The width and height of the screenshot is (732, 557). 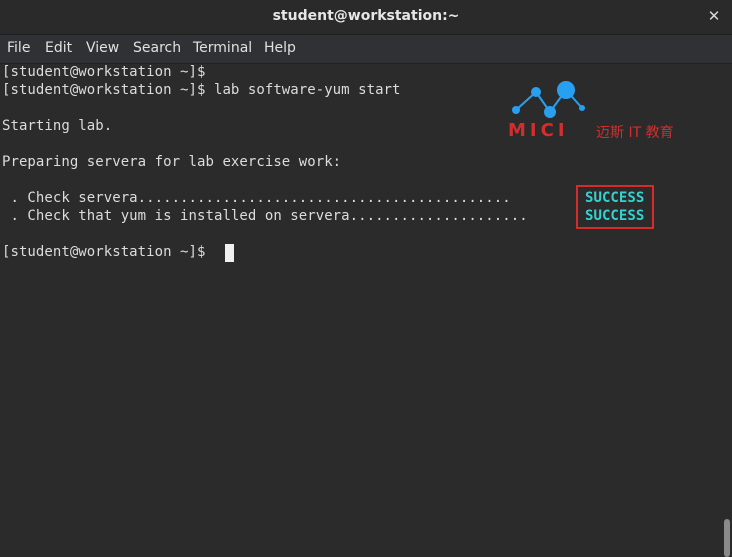 What do you see at coordinates (229, 253) in the screenshot?
I see `text-cursor` at bounding box center [229, 253].